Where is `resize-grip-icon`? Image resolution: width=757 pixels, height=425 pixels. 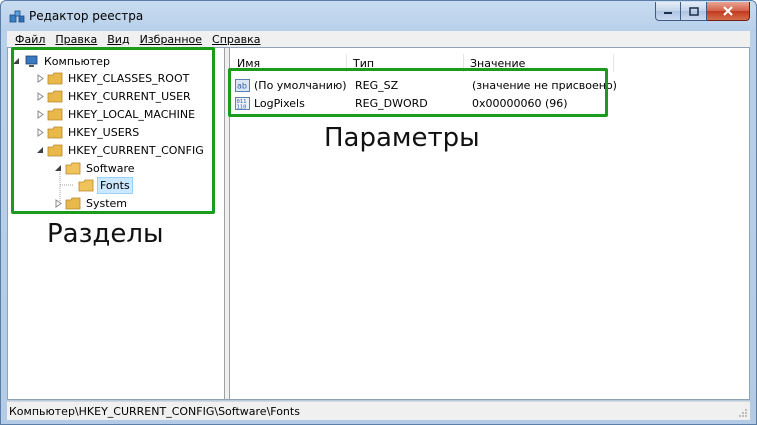 resize-grip-icon is located at coordinates (743, 413).